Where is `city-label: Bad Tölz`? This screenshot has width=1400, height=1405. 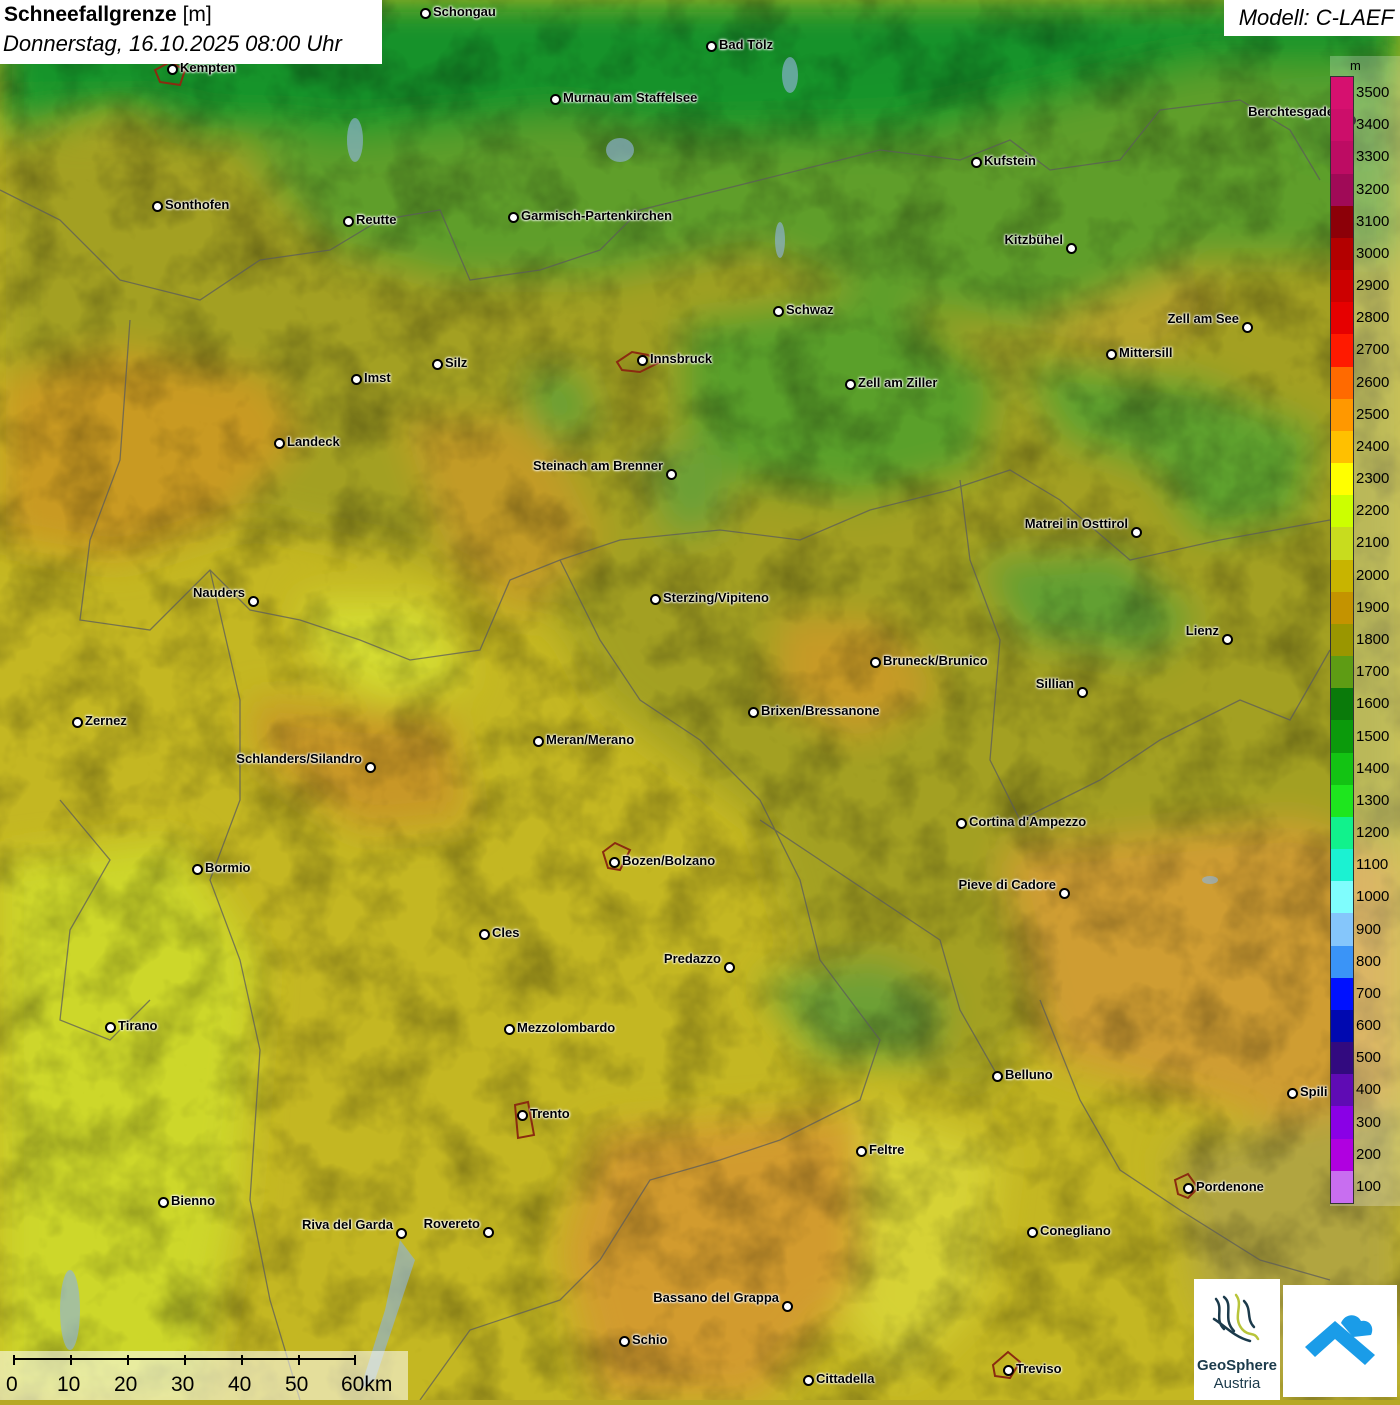
city-label: Bad Tölz is located at coordinates (746, 44).